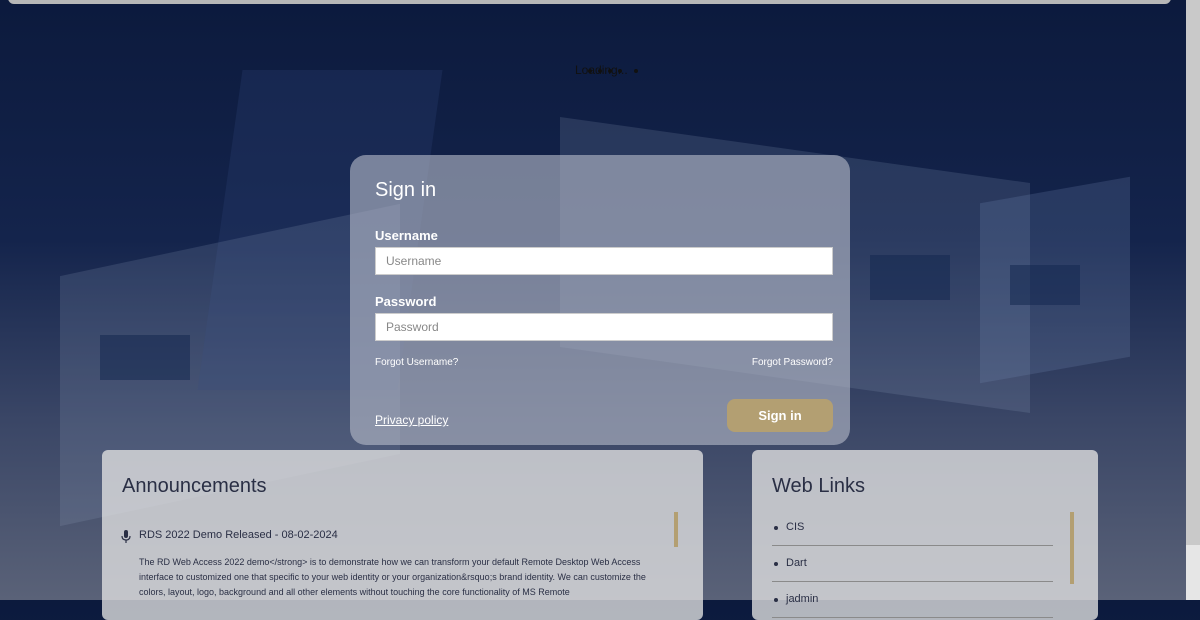 The image size is (1200, 620). Describe the element at coordinates (780, 415) in the screenshot. I see `sign-in-button: Sign in` at that location.